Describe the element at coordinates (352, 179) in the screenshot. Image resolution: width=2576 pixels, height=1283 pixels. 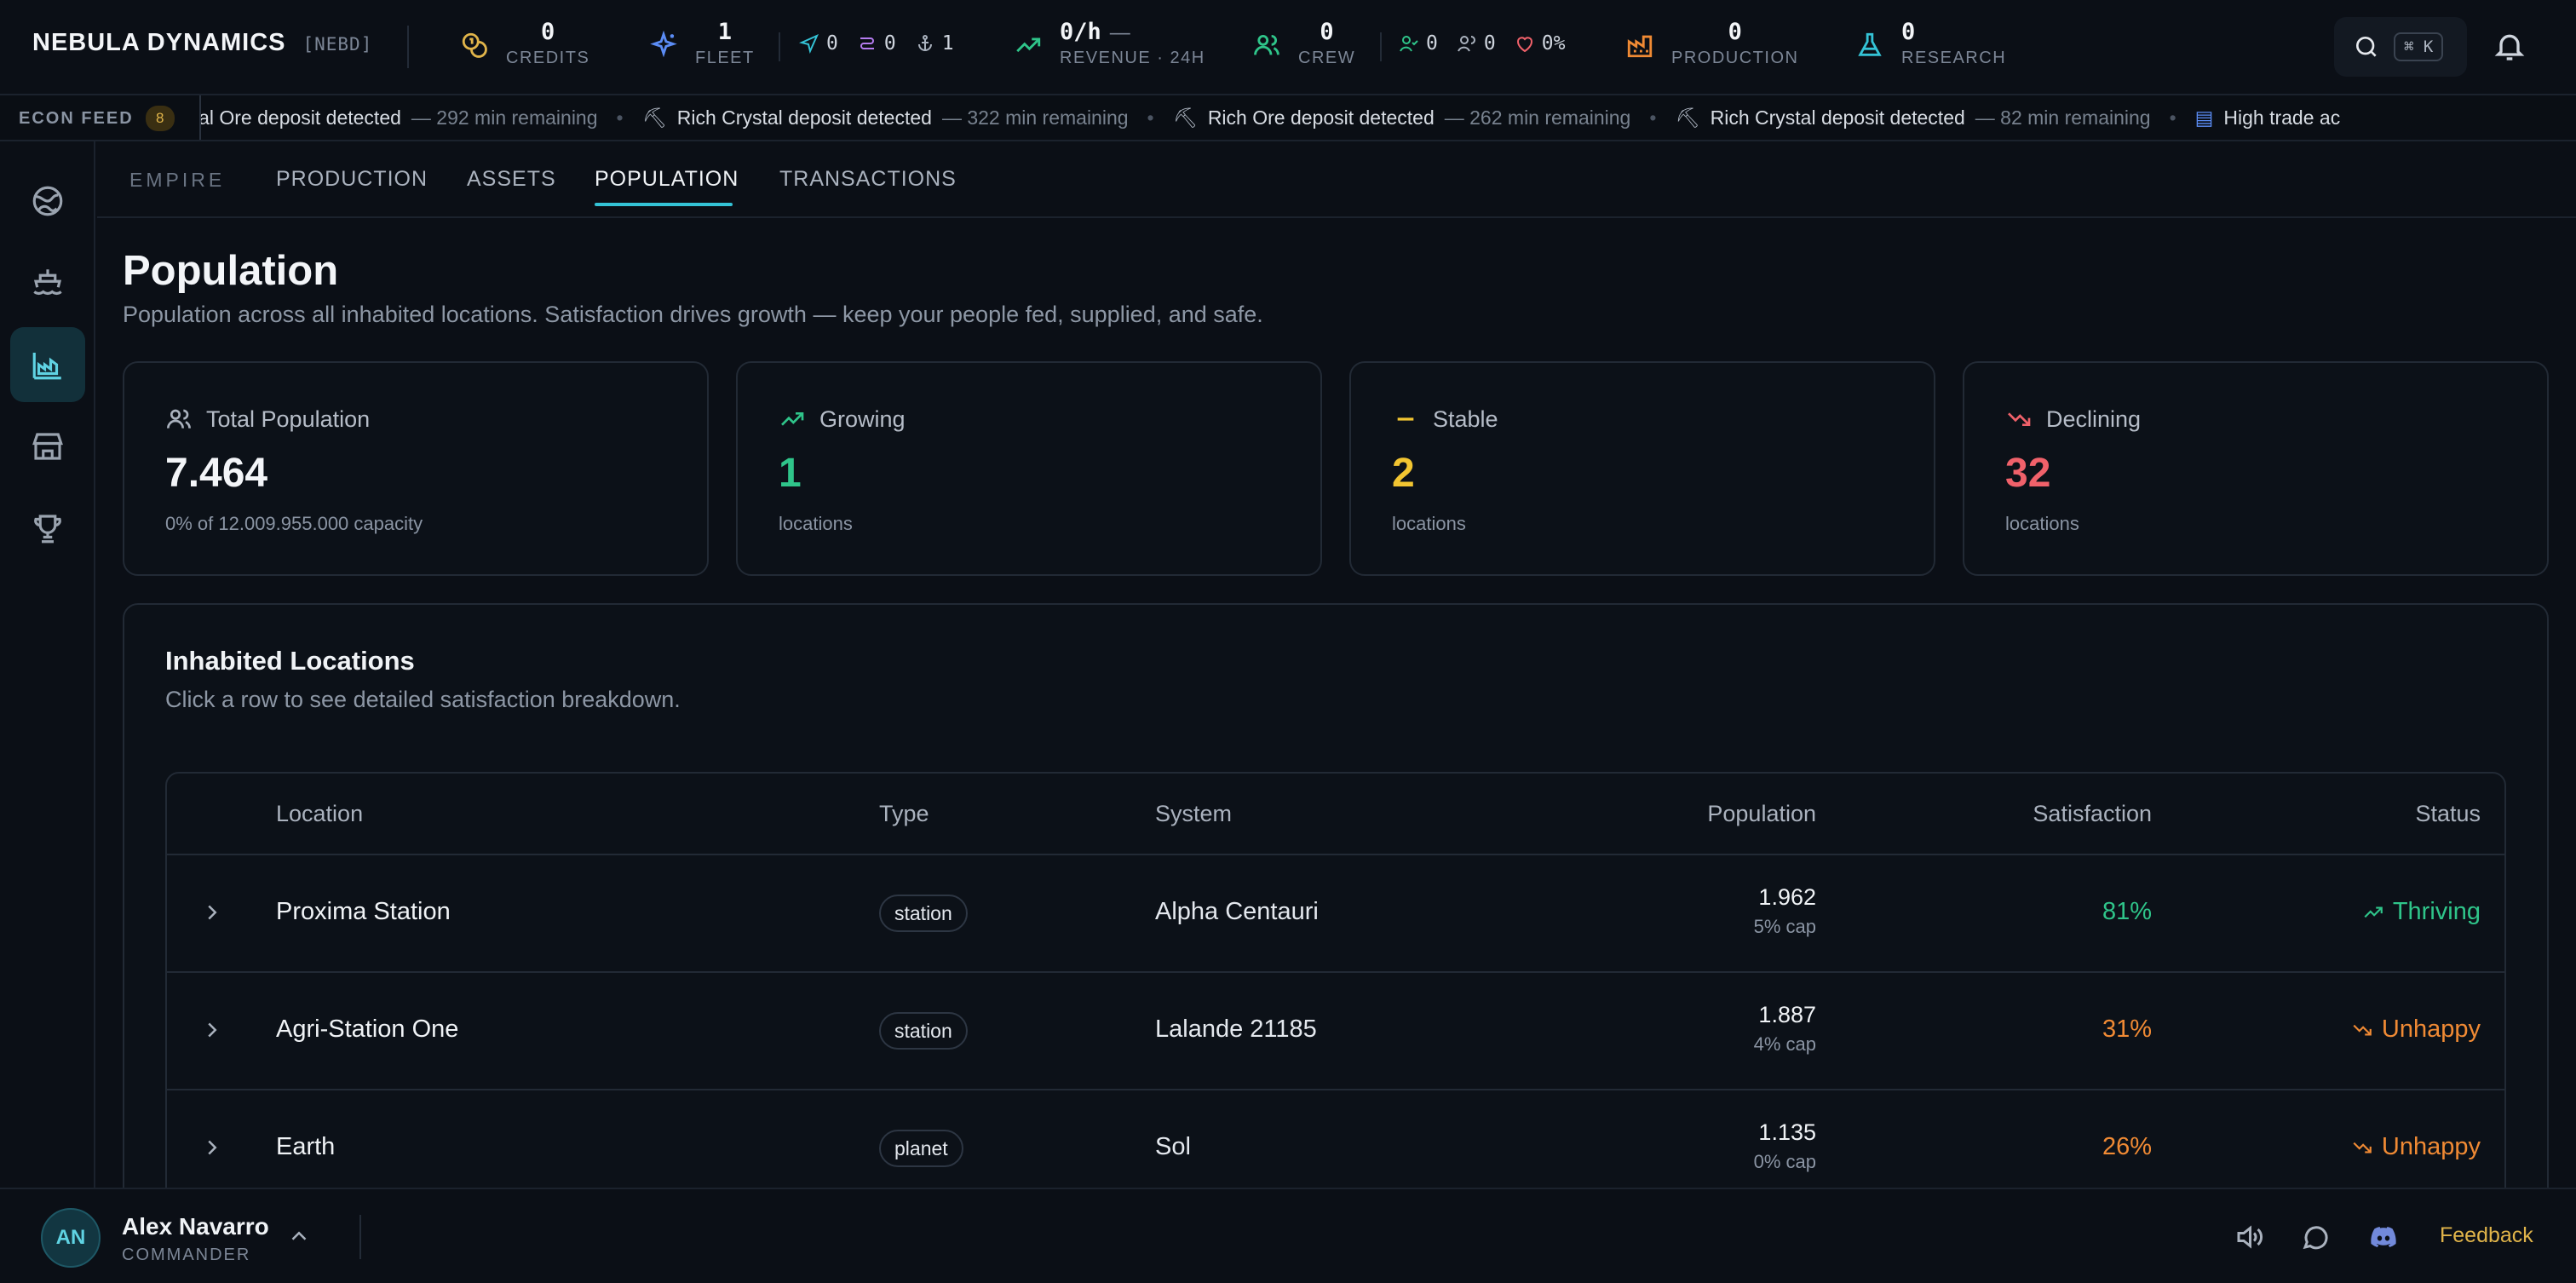
I see `tab-production: PRODUCTION` at that location.